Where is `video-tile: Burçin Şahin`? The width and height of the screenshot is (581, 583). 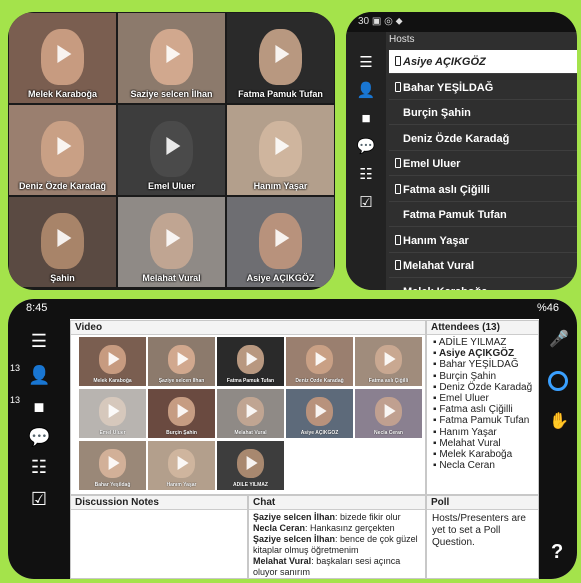 video-tile: Burçin Şahin is located at coordinates (181, 413).